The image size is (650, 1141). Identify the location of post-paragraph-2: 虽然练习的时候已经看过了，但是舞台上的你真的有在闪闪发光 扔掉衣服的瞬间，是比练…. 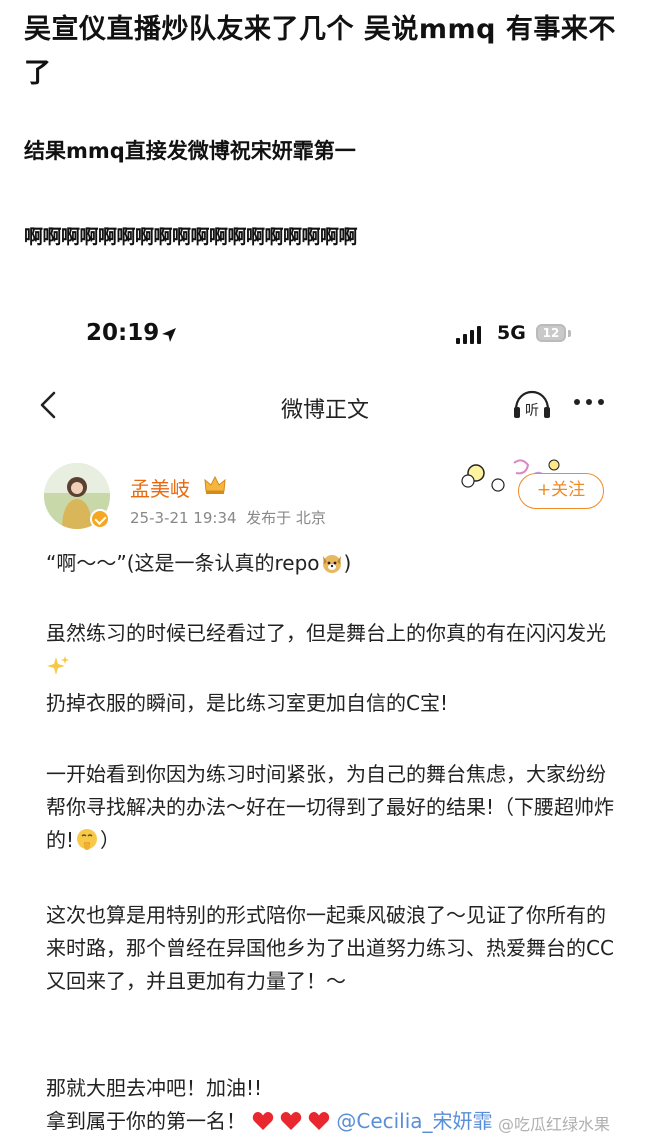
(331, 668).